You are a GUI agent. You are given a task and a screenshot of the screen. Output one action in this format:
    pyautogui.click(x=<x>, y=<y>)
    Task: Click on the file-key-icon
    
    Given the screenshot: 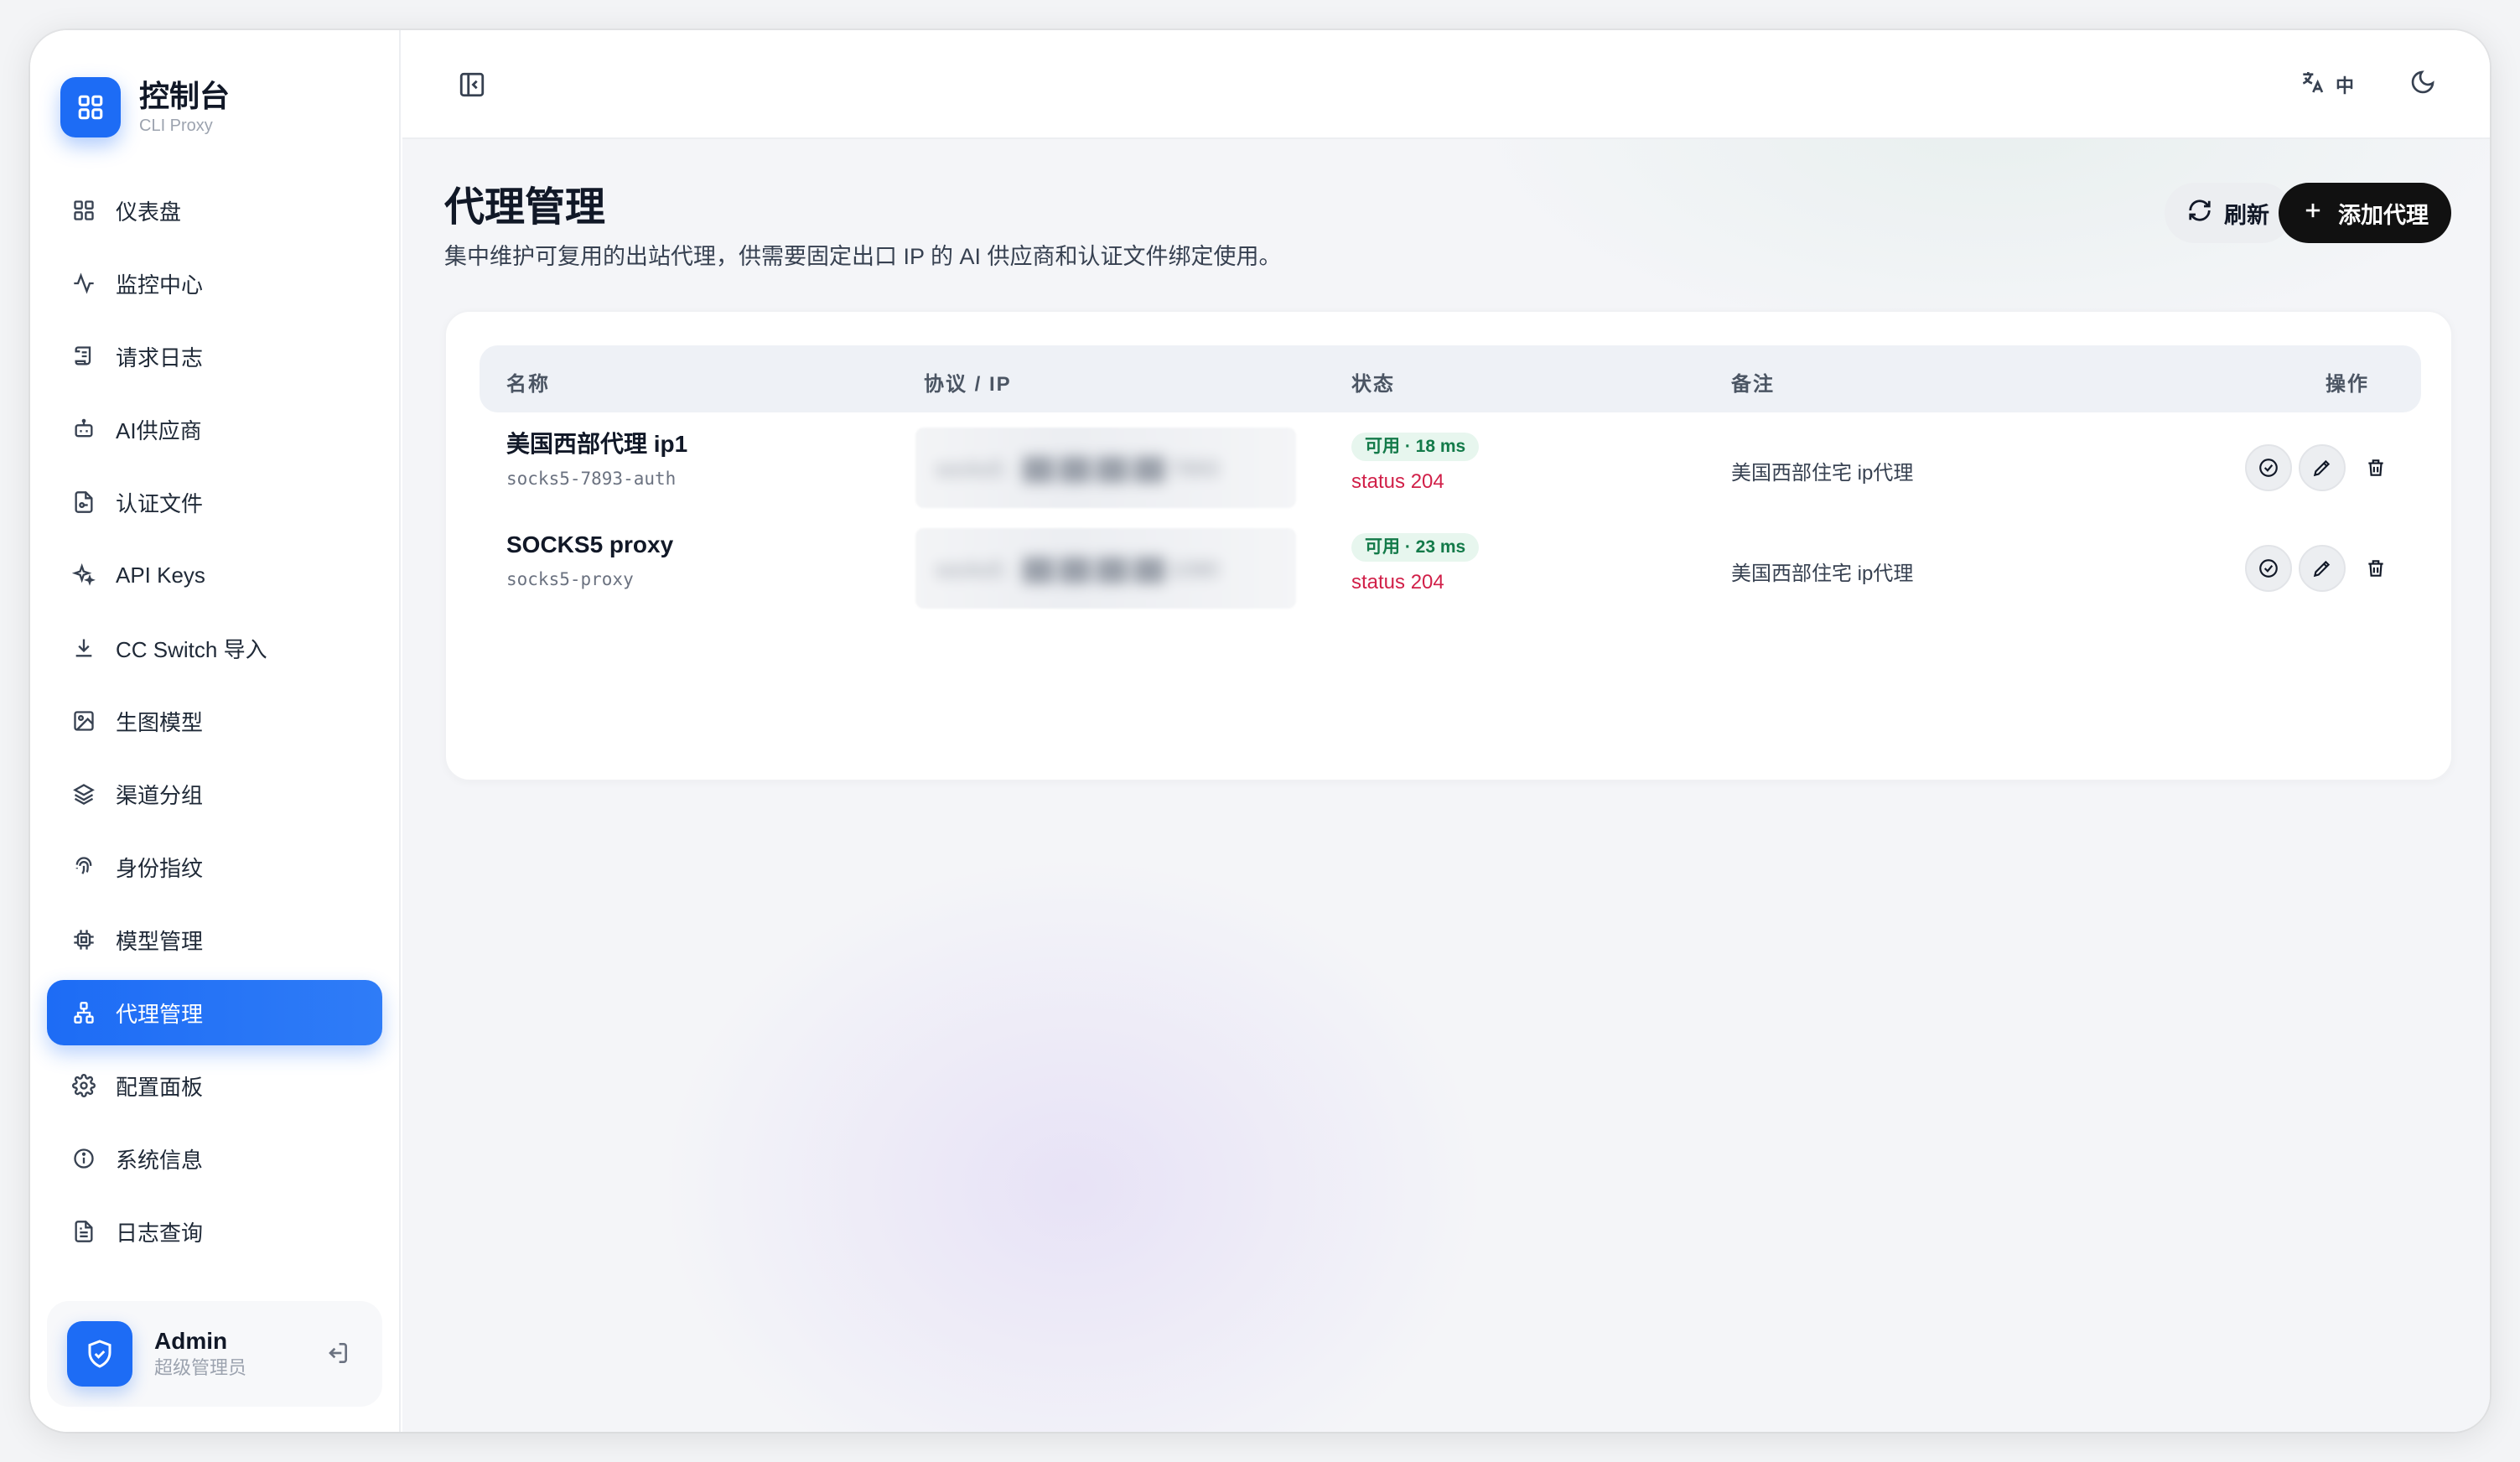 What is the action you would take?
    pyautogui.click(x=83, y=503)
    